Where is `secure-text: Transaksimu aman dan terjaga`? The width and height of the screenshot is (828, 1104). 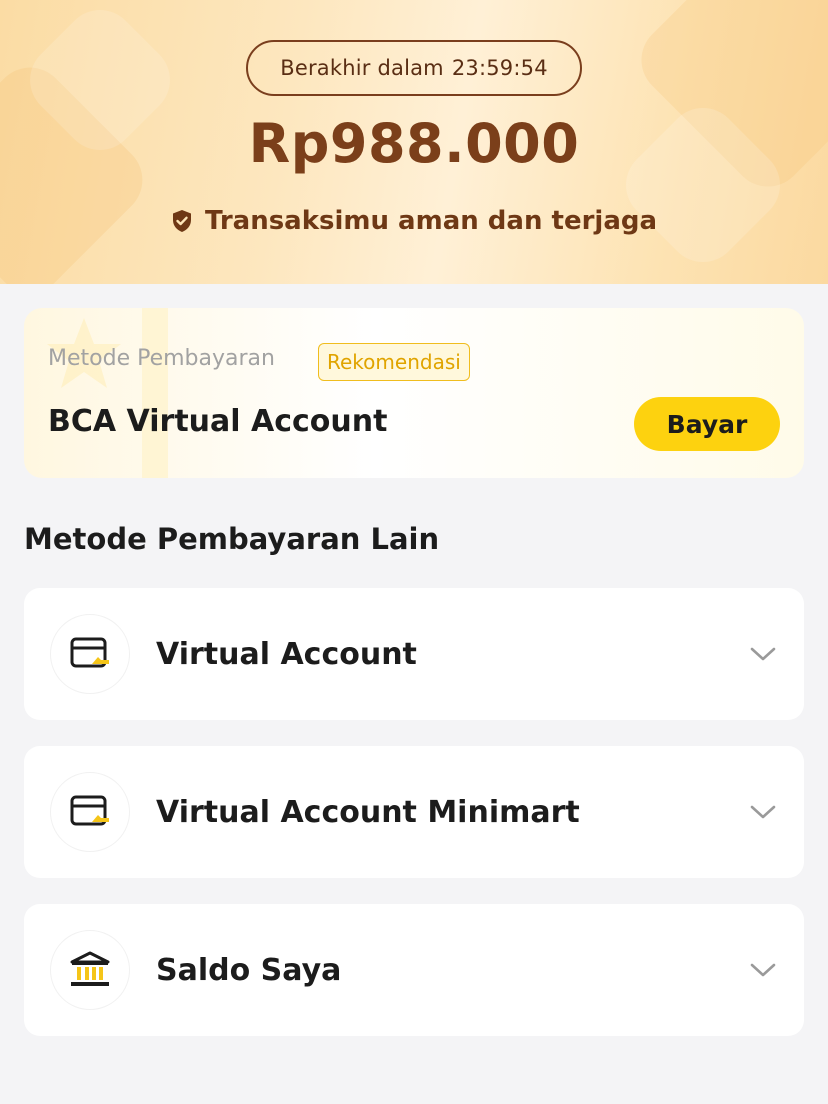
secure-text: Transaksimu aman dan terjaga is located at coordinates (431, 221).